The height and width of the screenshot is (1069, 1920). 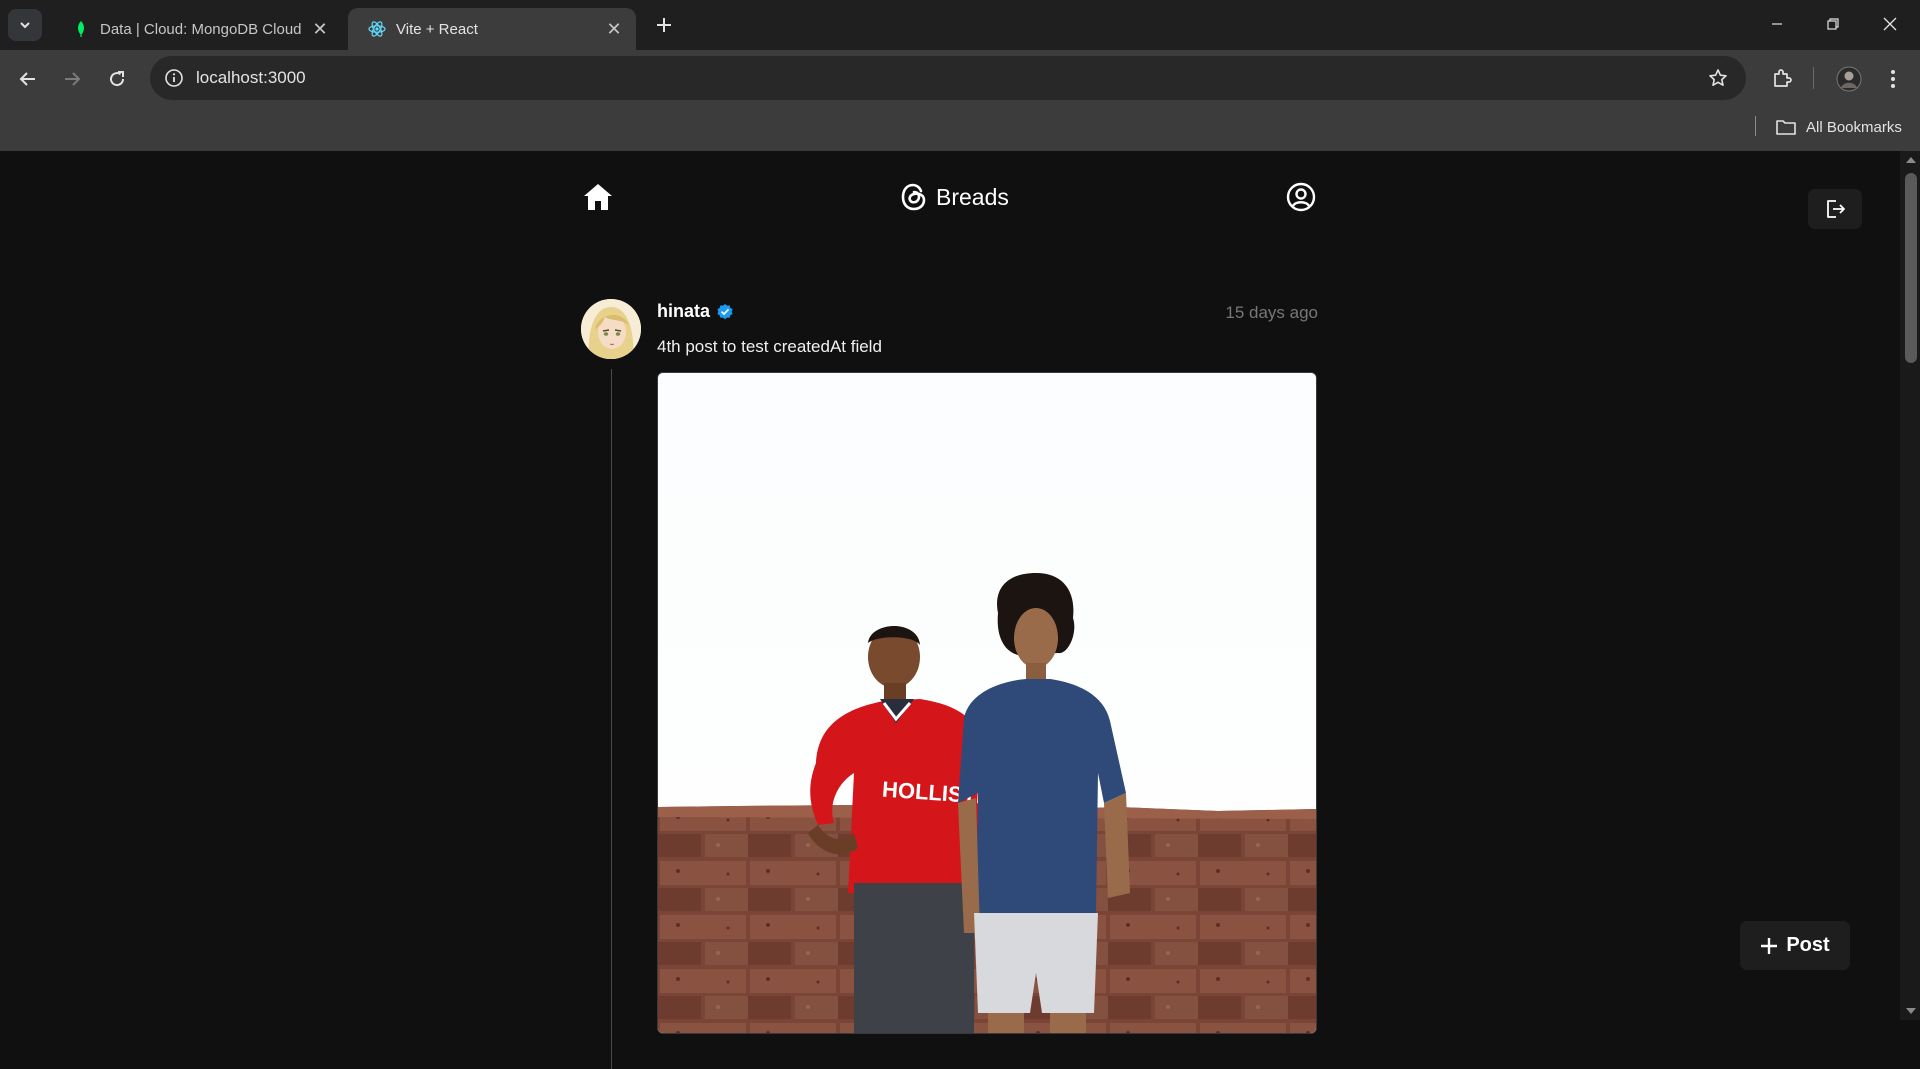 I want to click on minimize-button, so click(x=1777, y=24).